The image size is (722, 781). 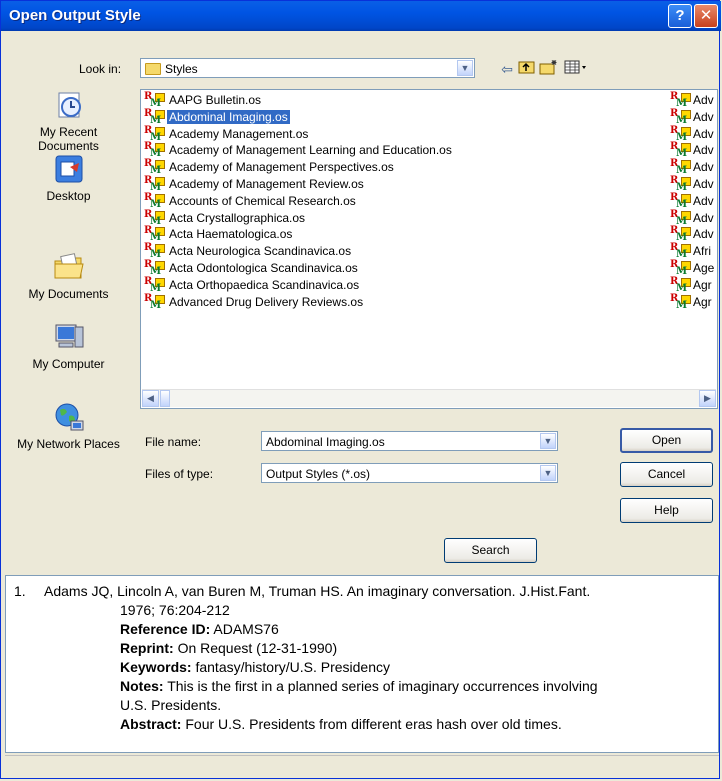 What do you see at coordinates (68, 121) in the screenshot?
I see `place-my-recent-documents: My Recent Documents` at bounding box center [68, 121].